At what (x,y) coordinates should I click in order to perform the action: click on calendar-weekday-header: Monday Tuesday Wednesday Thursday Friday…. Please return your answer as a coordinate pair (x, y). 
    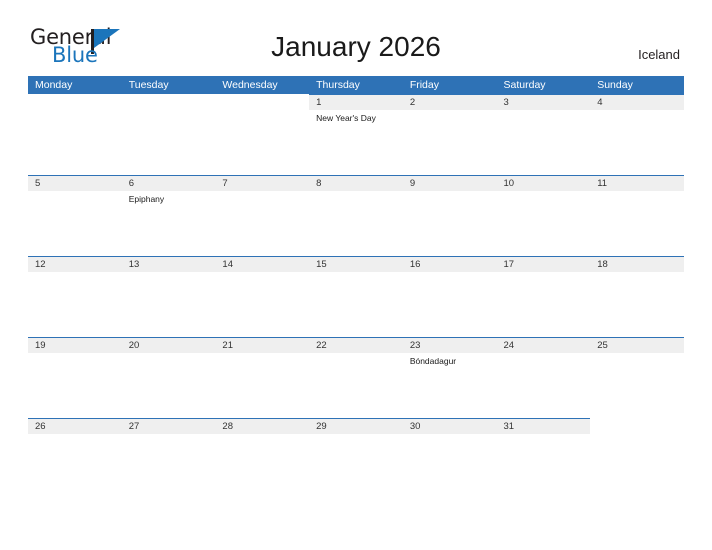
    Looking at the image, I should click on (356, 85).